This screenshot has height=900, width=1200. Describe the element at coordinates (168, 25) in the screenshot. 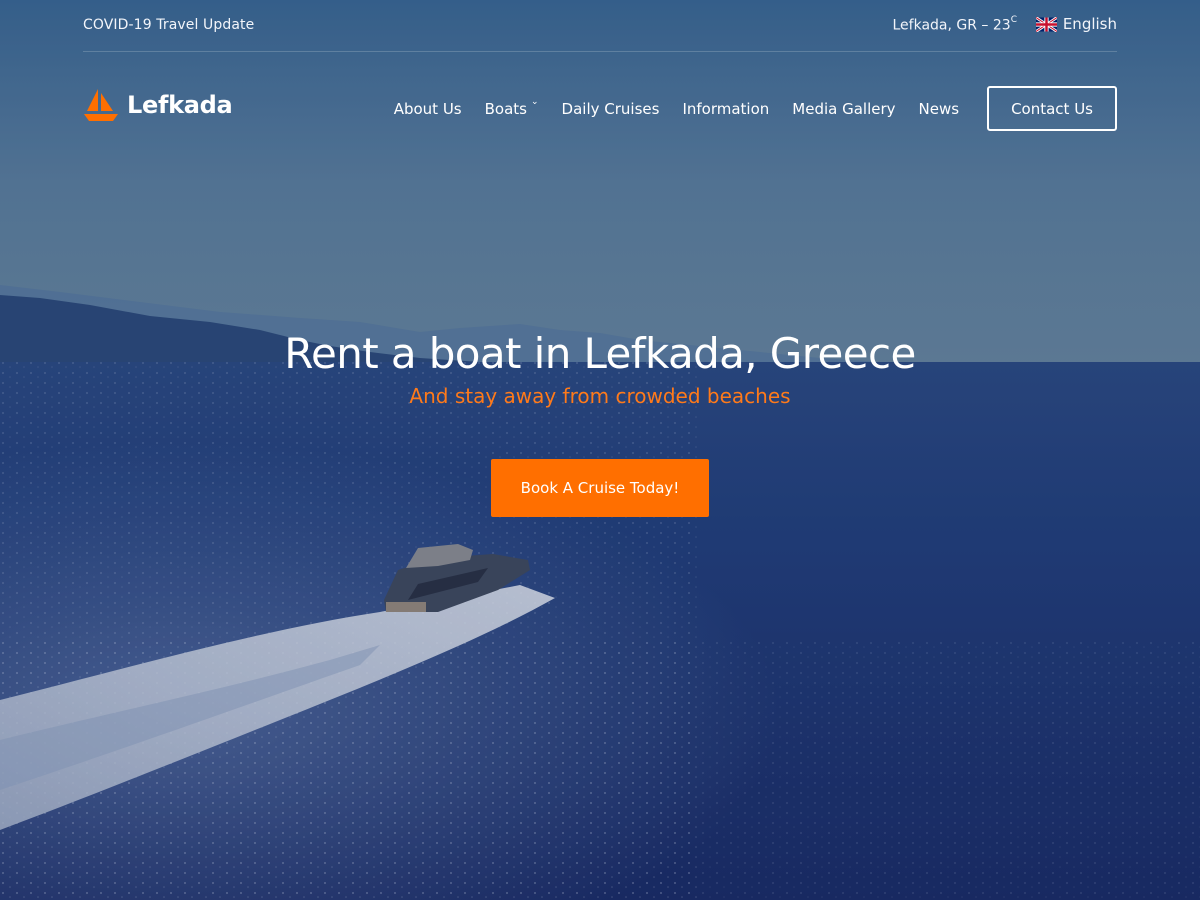

I see `covid-travel-update-link: COVID-19 Travel Update` at that location.